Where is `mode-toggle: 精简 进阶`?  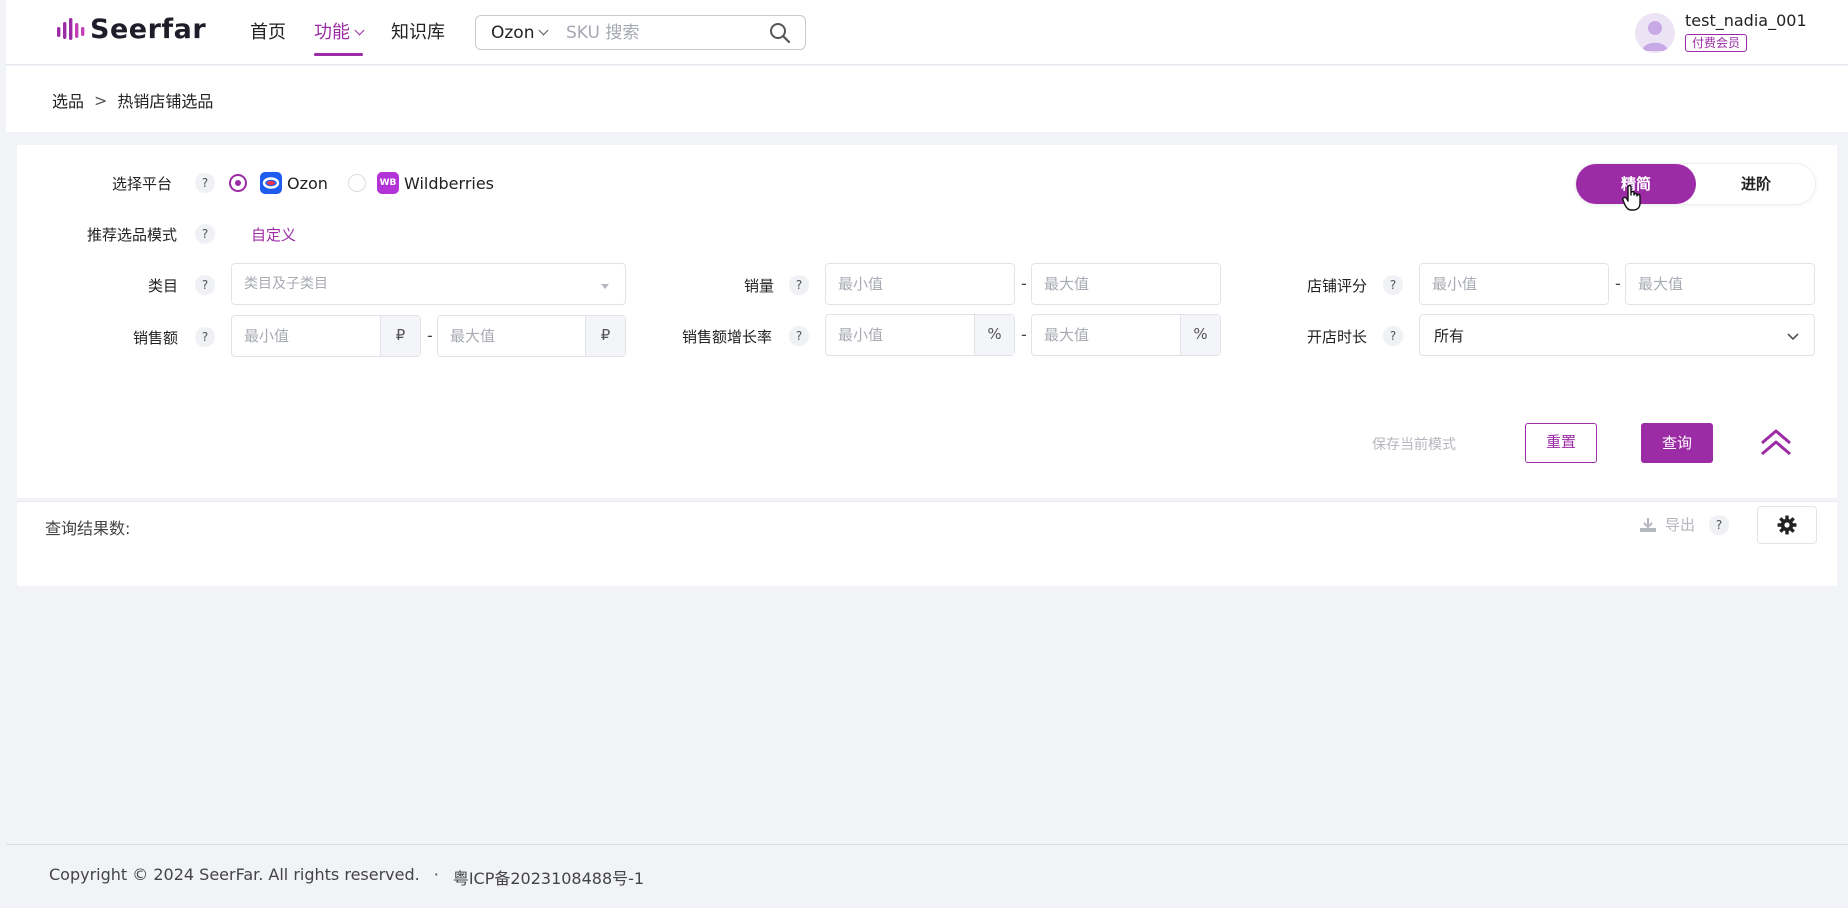
mode-toggle: 精简 进阶 is located at coordinates (1695, 184).